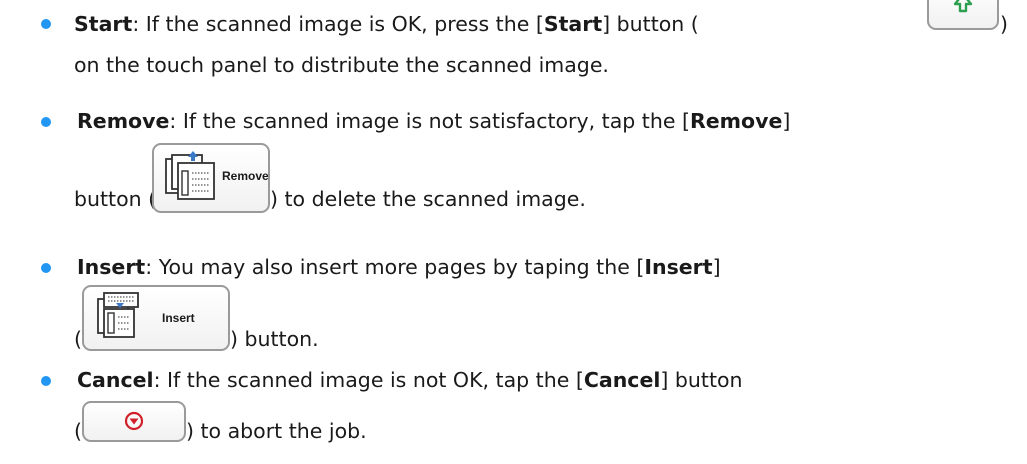 This screenshot has height=464, width=1027. I want to click on remove-pages-icon, so click(190, 175).